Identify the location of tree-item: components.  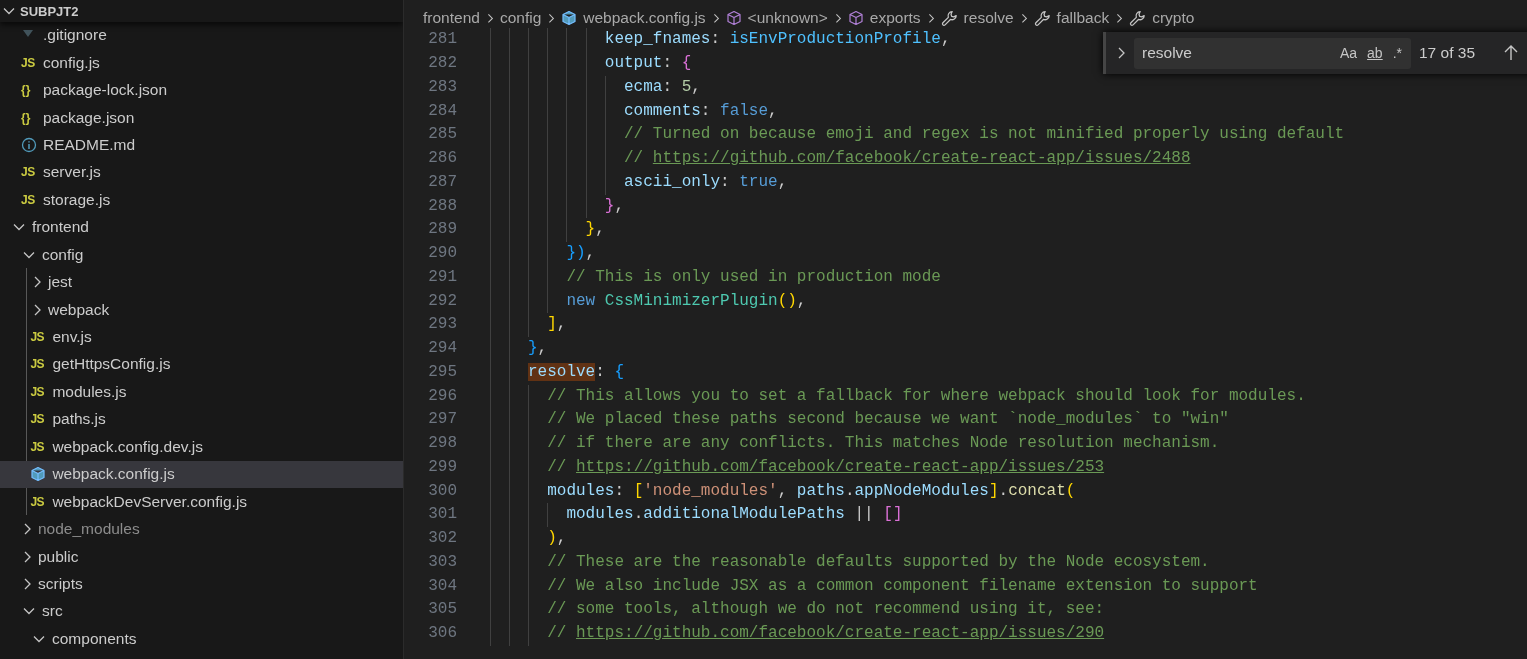
(201, 639).